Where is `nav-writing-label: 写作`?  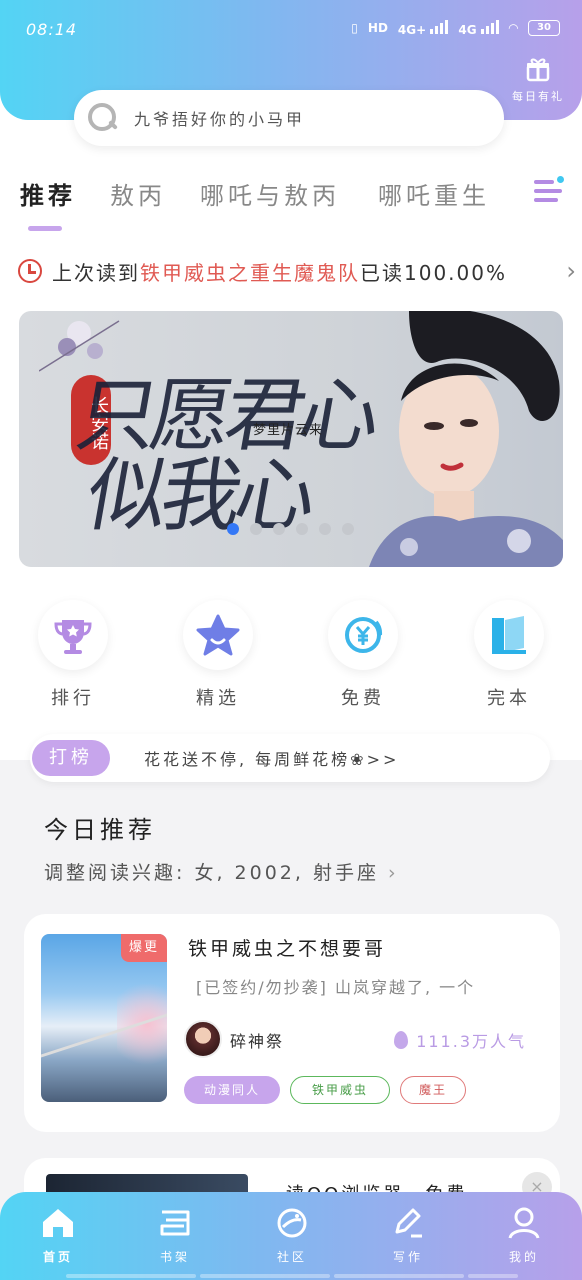 nav-writing-label: 写作 is located at coordinates (407, 1257).